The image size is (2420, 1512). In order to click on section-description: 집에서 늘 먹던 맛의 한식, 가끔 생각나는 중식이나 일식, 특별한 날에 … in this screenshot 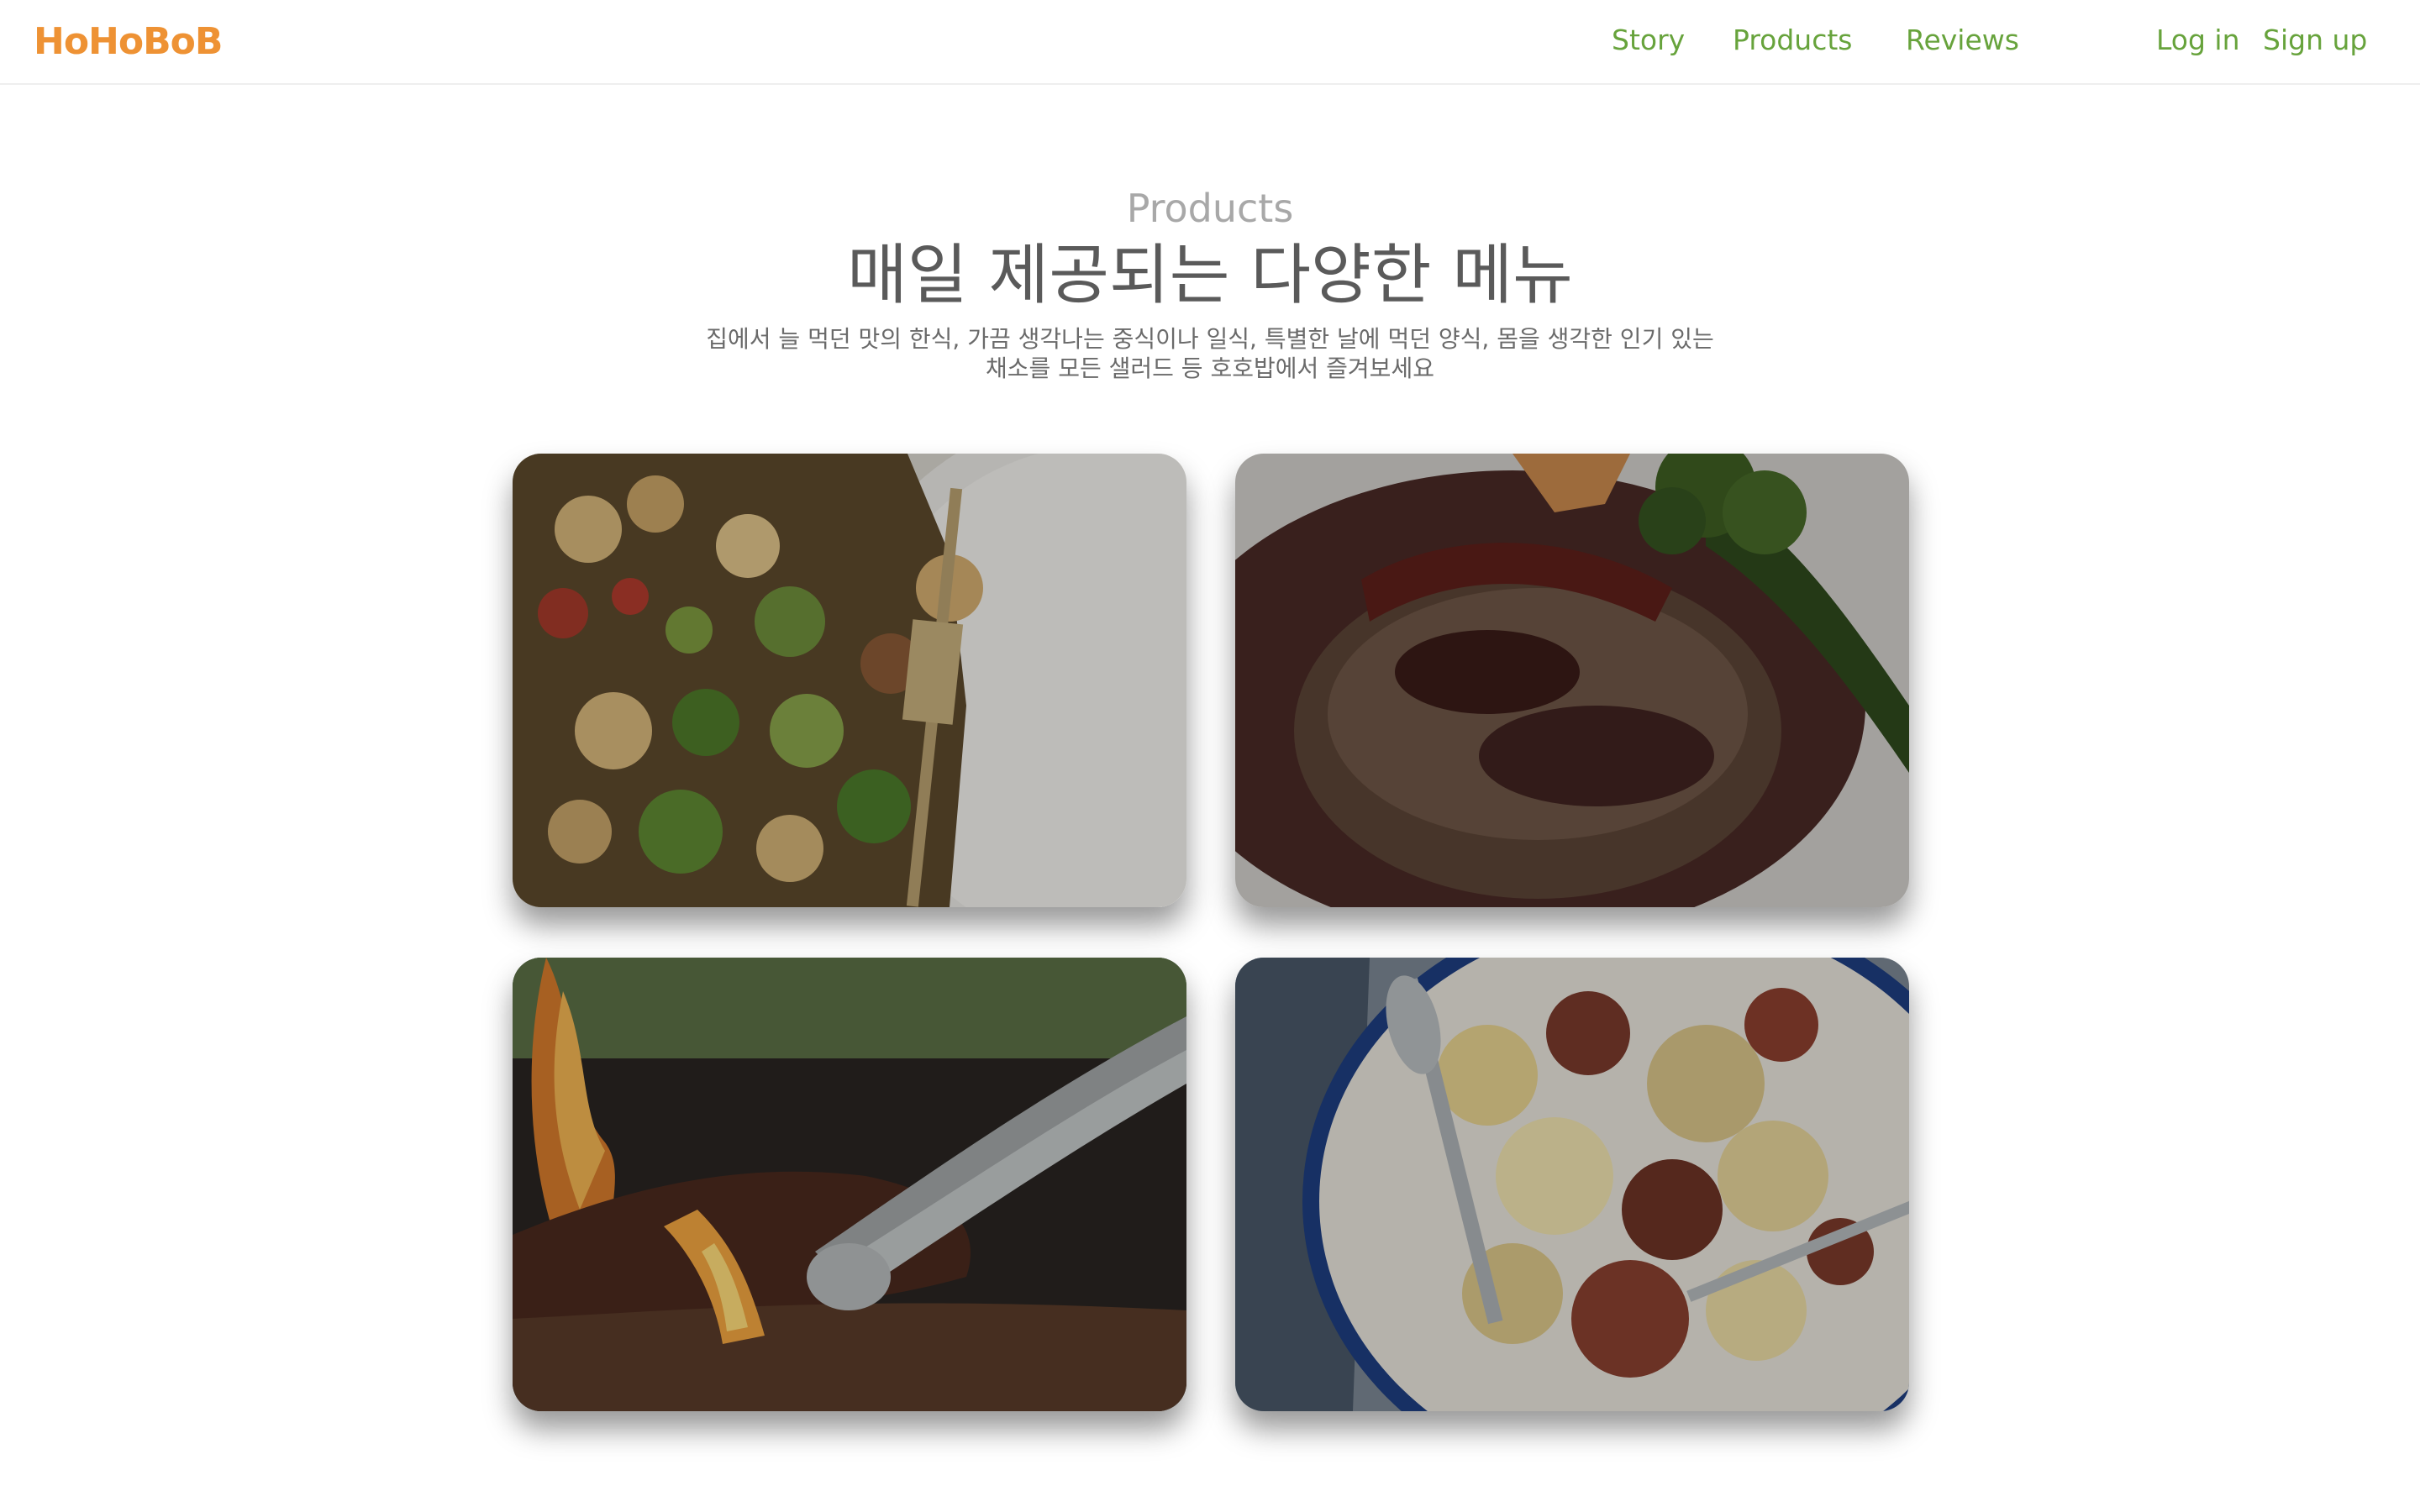, I will do `click(1210, 353)`.